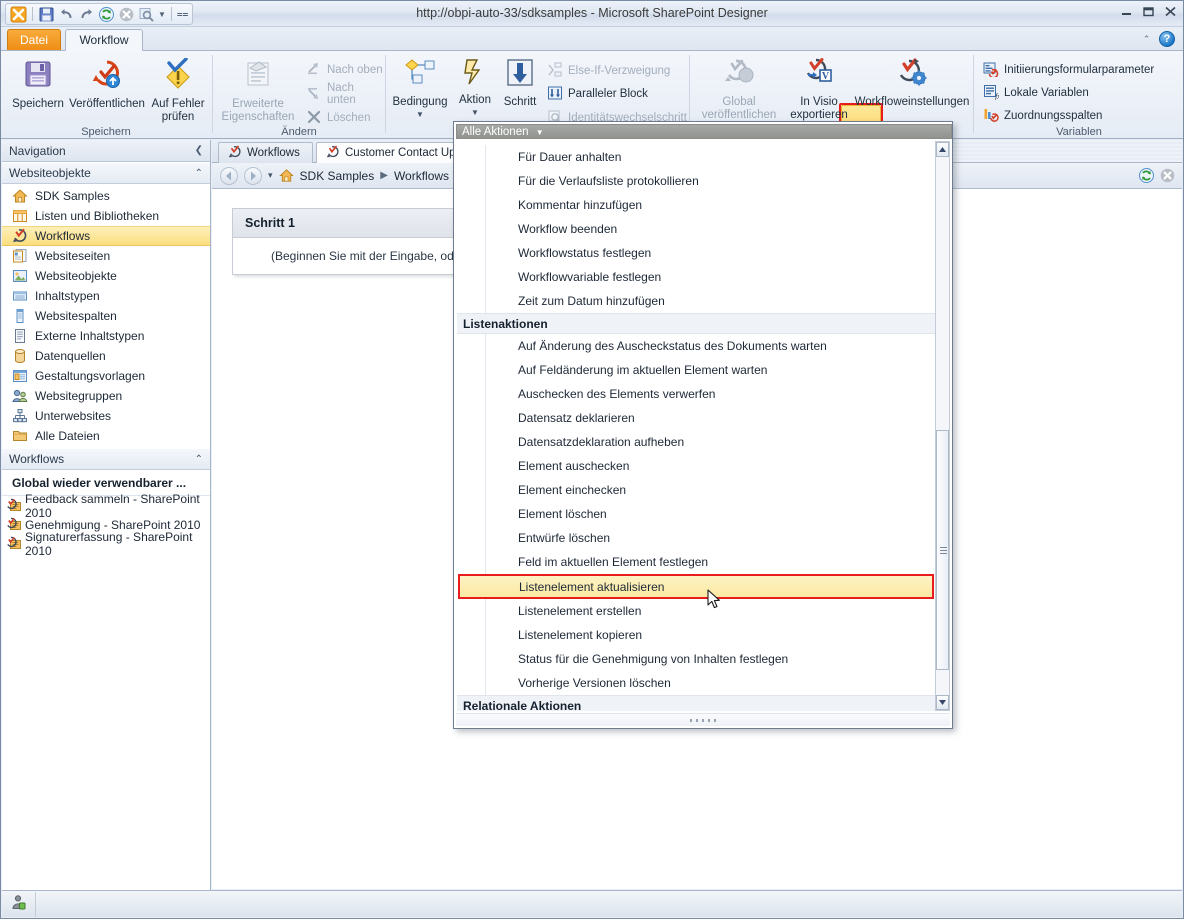  What do you see at coordinates (1067, 70) in the screenshot?
I see `init-form-params-button: Initiierungsformularparameter` at bounding box center [1067, 70].